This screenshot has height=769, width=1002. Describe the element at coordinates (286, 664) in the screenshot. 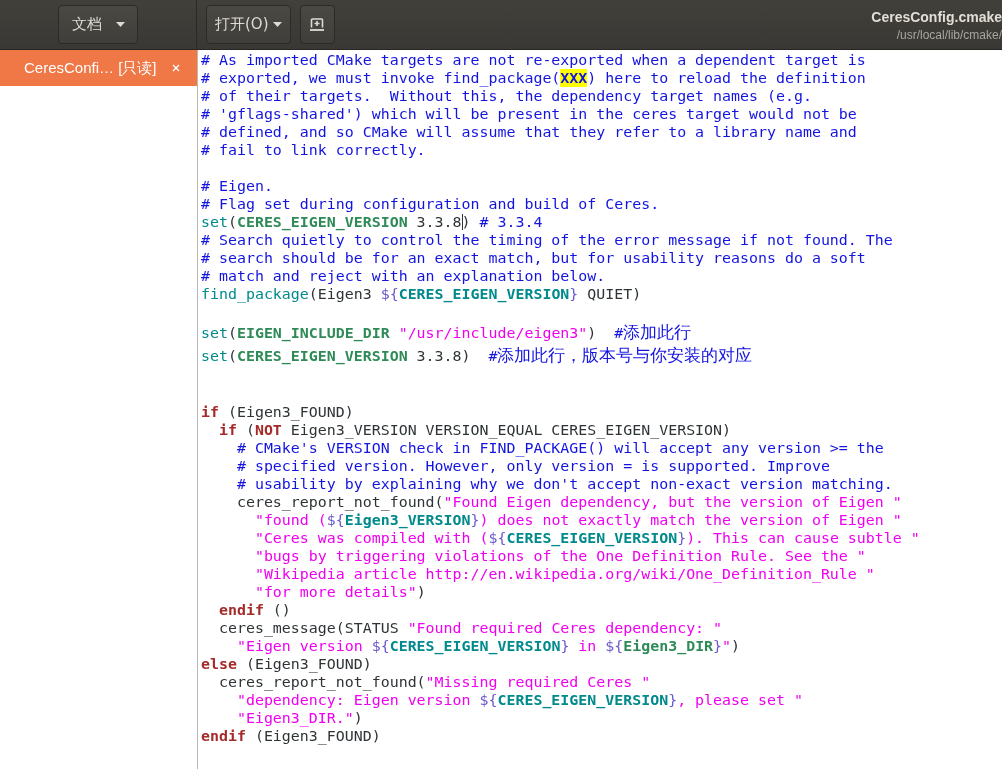

I see `code-line: else (Eigen3_FOUND)` at that location.